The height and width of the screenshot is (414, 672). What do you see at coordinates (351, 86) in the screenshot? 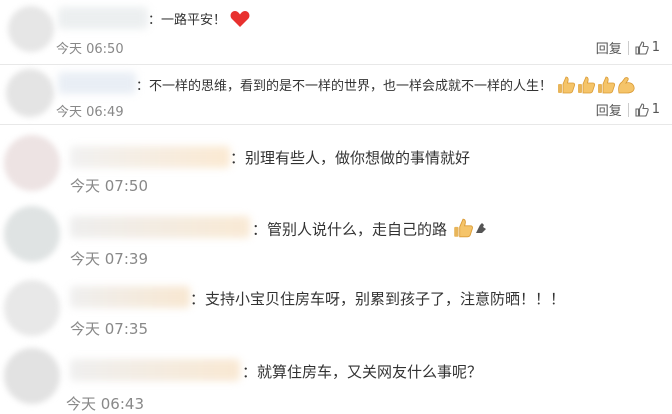
I see `comment-body: 不一样的思维，看到的是不一样的世界，也一样会成就不一样的人生！` at bounding box center [351, 86].